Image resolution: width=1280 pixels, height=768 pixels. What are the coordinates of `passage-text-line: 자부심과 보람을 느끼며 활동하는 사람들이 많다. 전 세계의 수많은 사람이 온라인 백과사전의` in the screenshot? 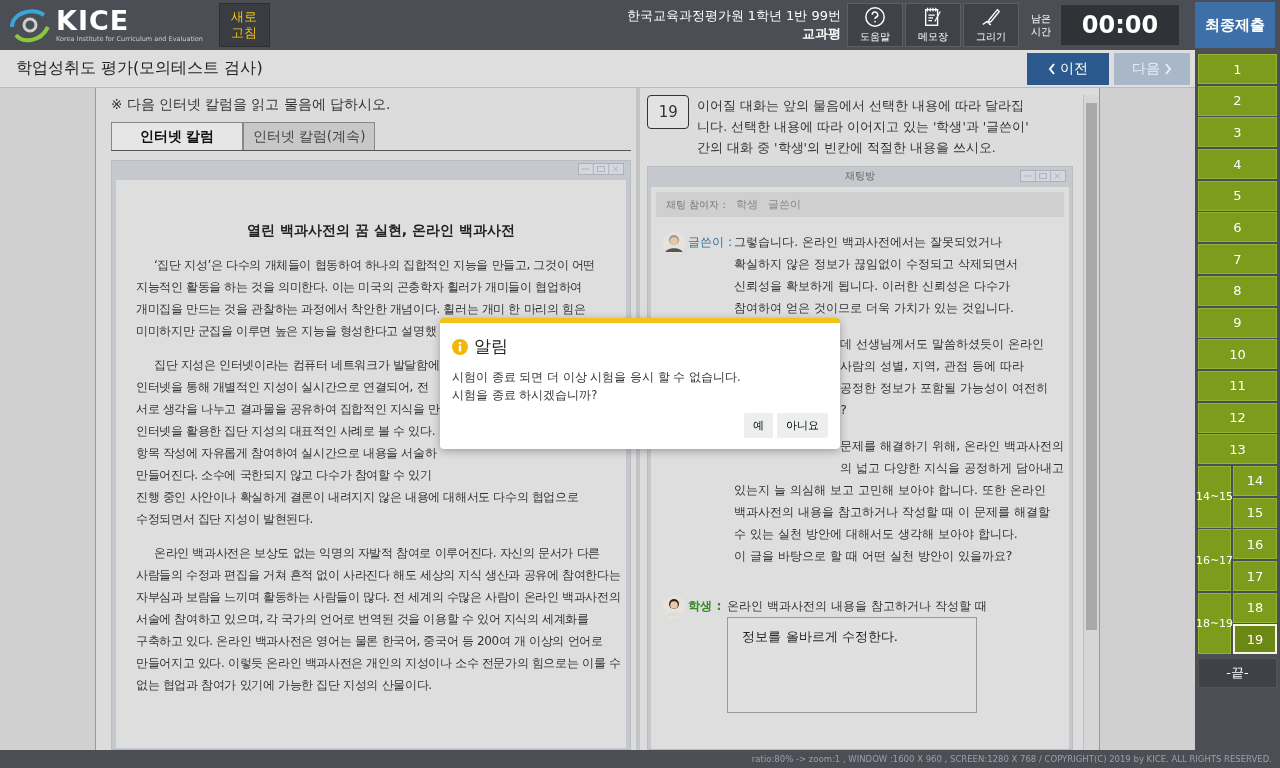 It's located at (378, 597).